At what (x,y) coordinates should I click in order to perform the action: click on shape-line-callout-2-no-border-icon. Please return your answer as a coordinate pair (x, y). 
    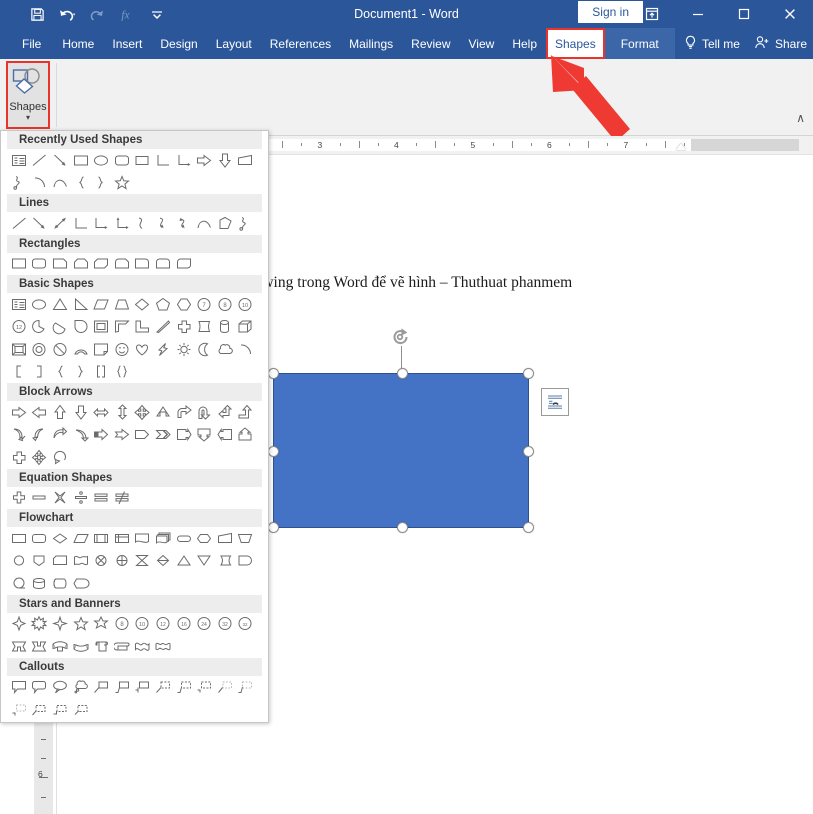
    Looking at the image, I should click on (246, 687).